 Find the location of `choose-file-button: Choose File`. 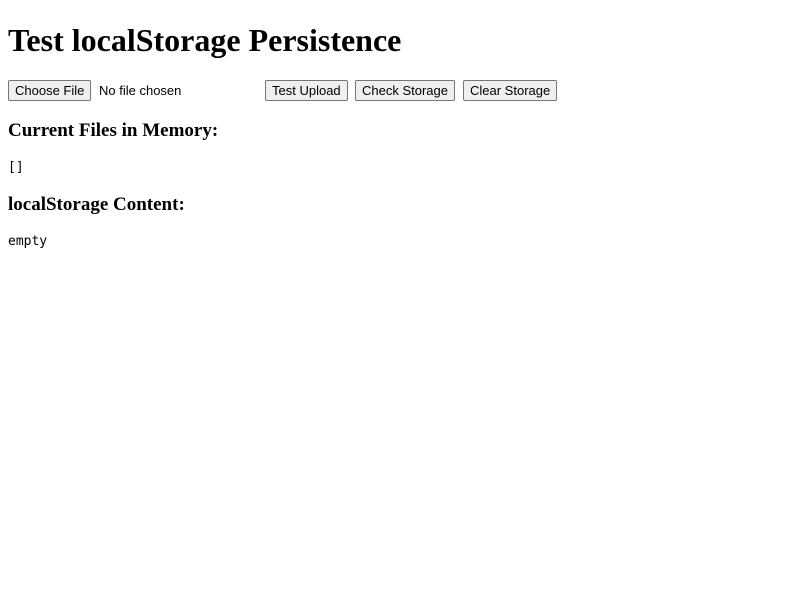

choose-file-button: Choose File is located at coordinates (50, 90).